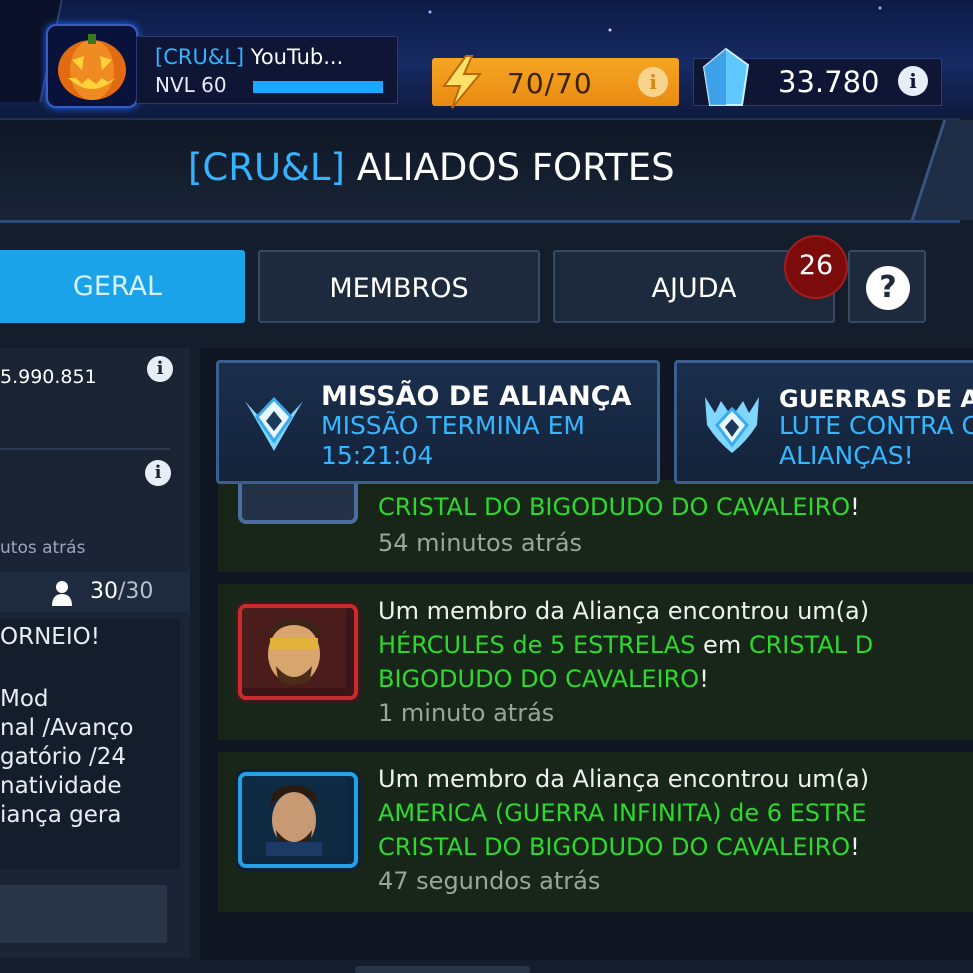  What do you see at coordinates (104, 591) in the screenshot?
I see `member-count-current: 30` at bounding box center [104, 591].